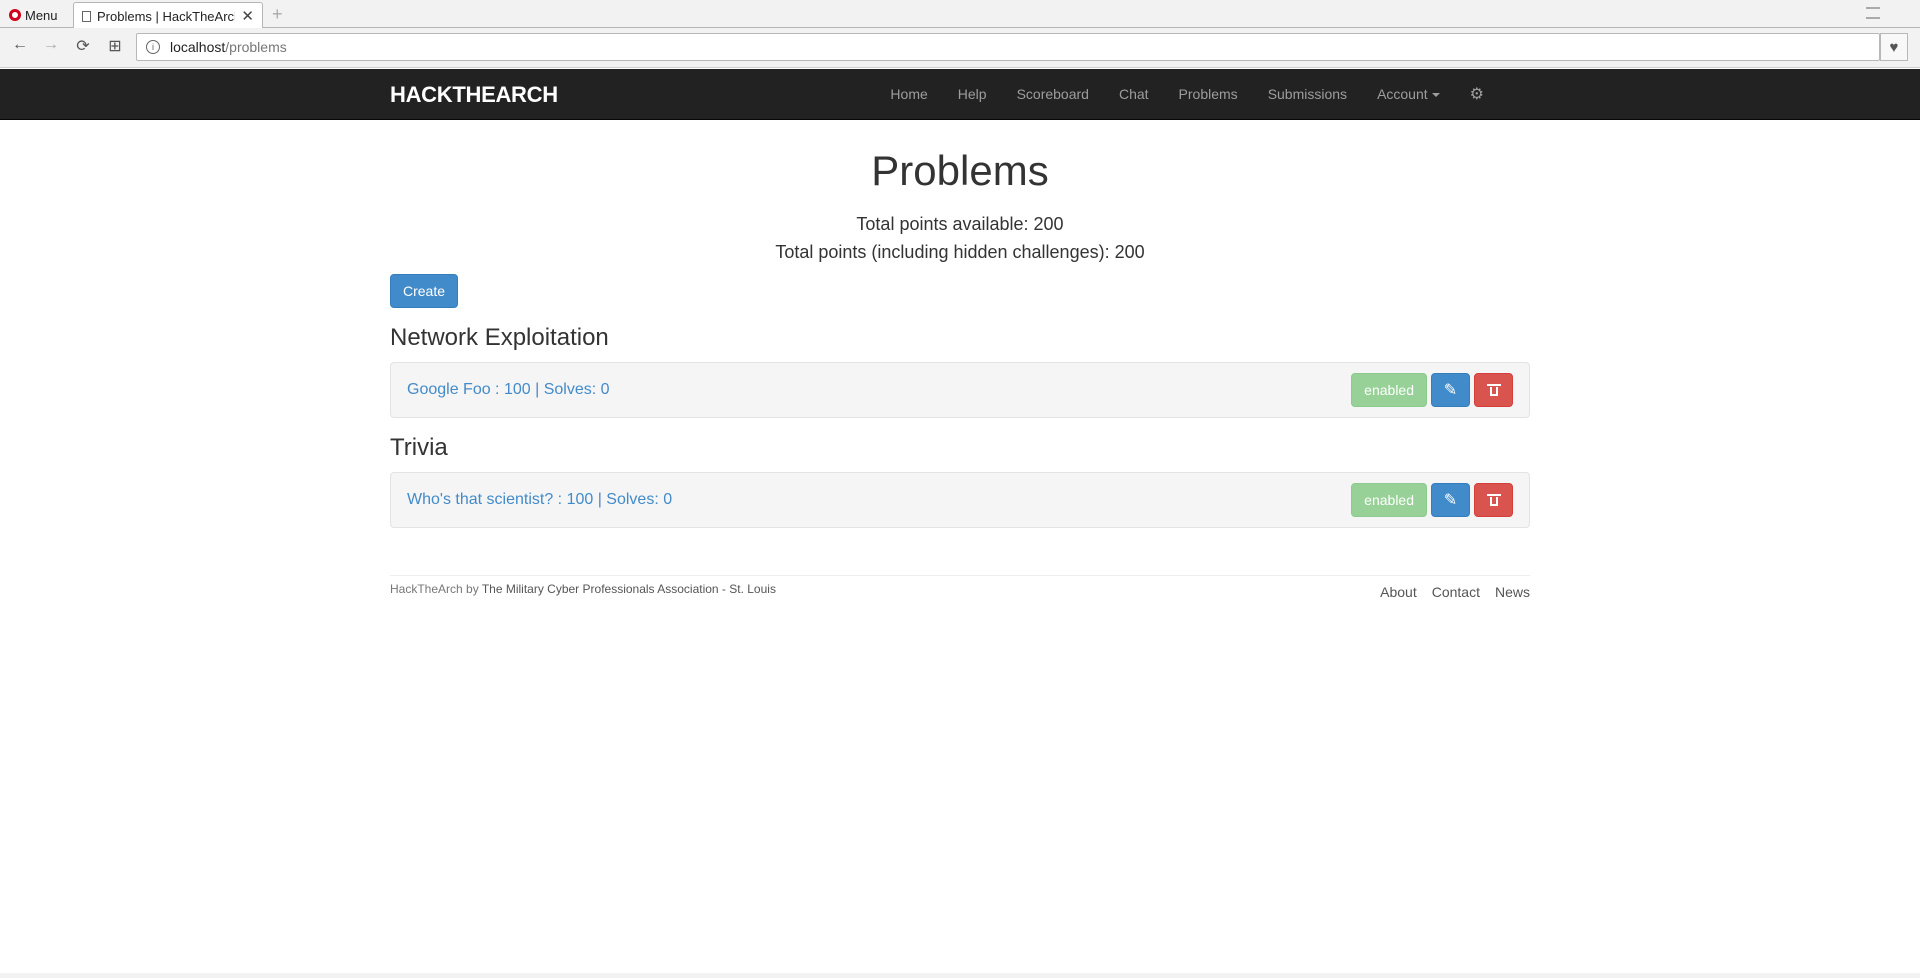 This screenshot has height=978, width=1920. Describe the element at coordinates (426, 589) in the screenshot. I see `footer-site-name: HackTheArch` at that location.